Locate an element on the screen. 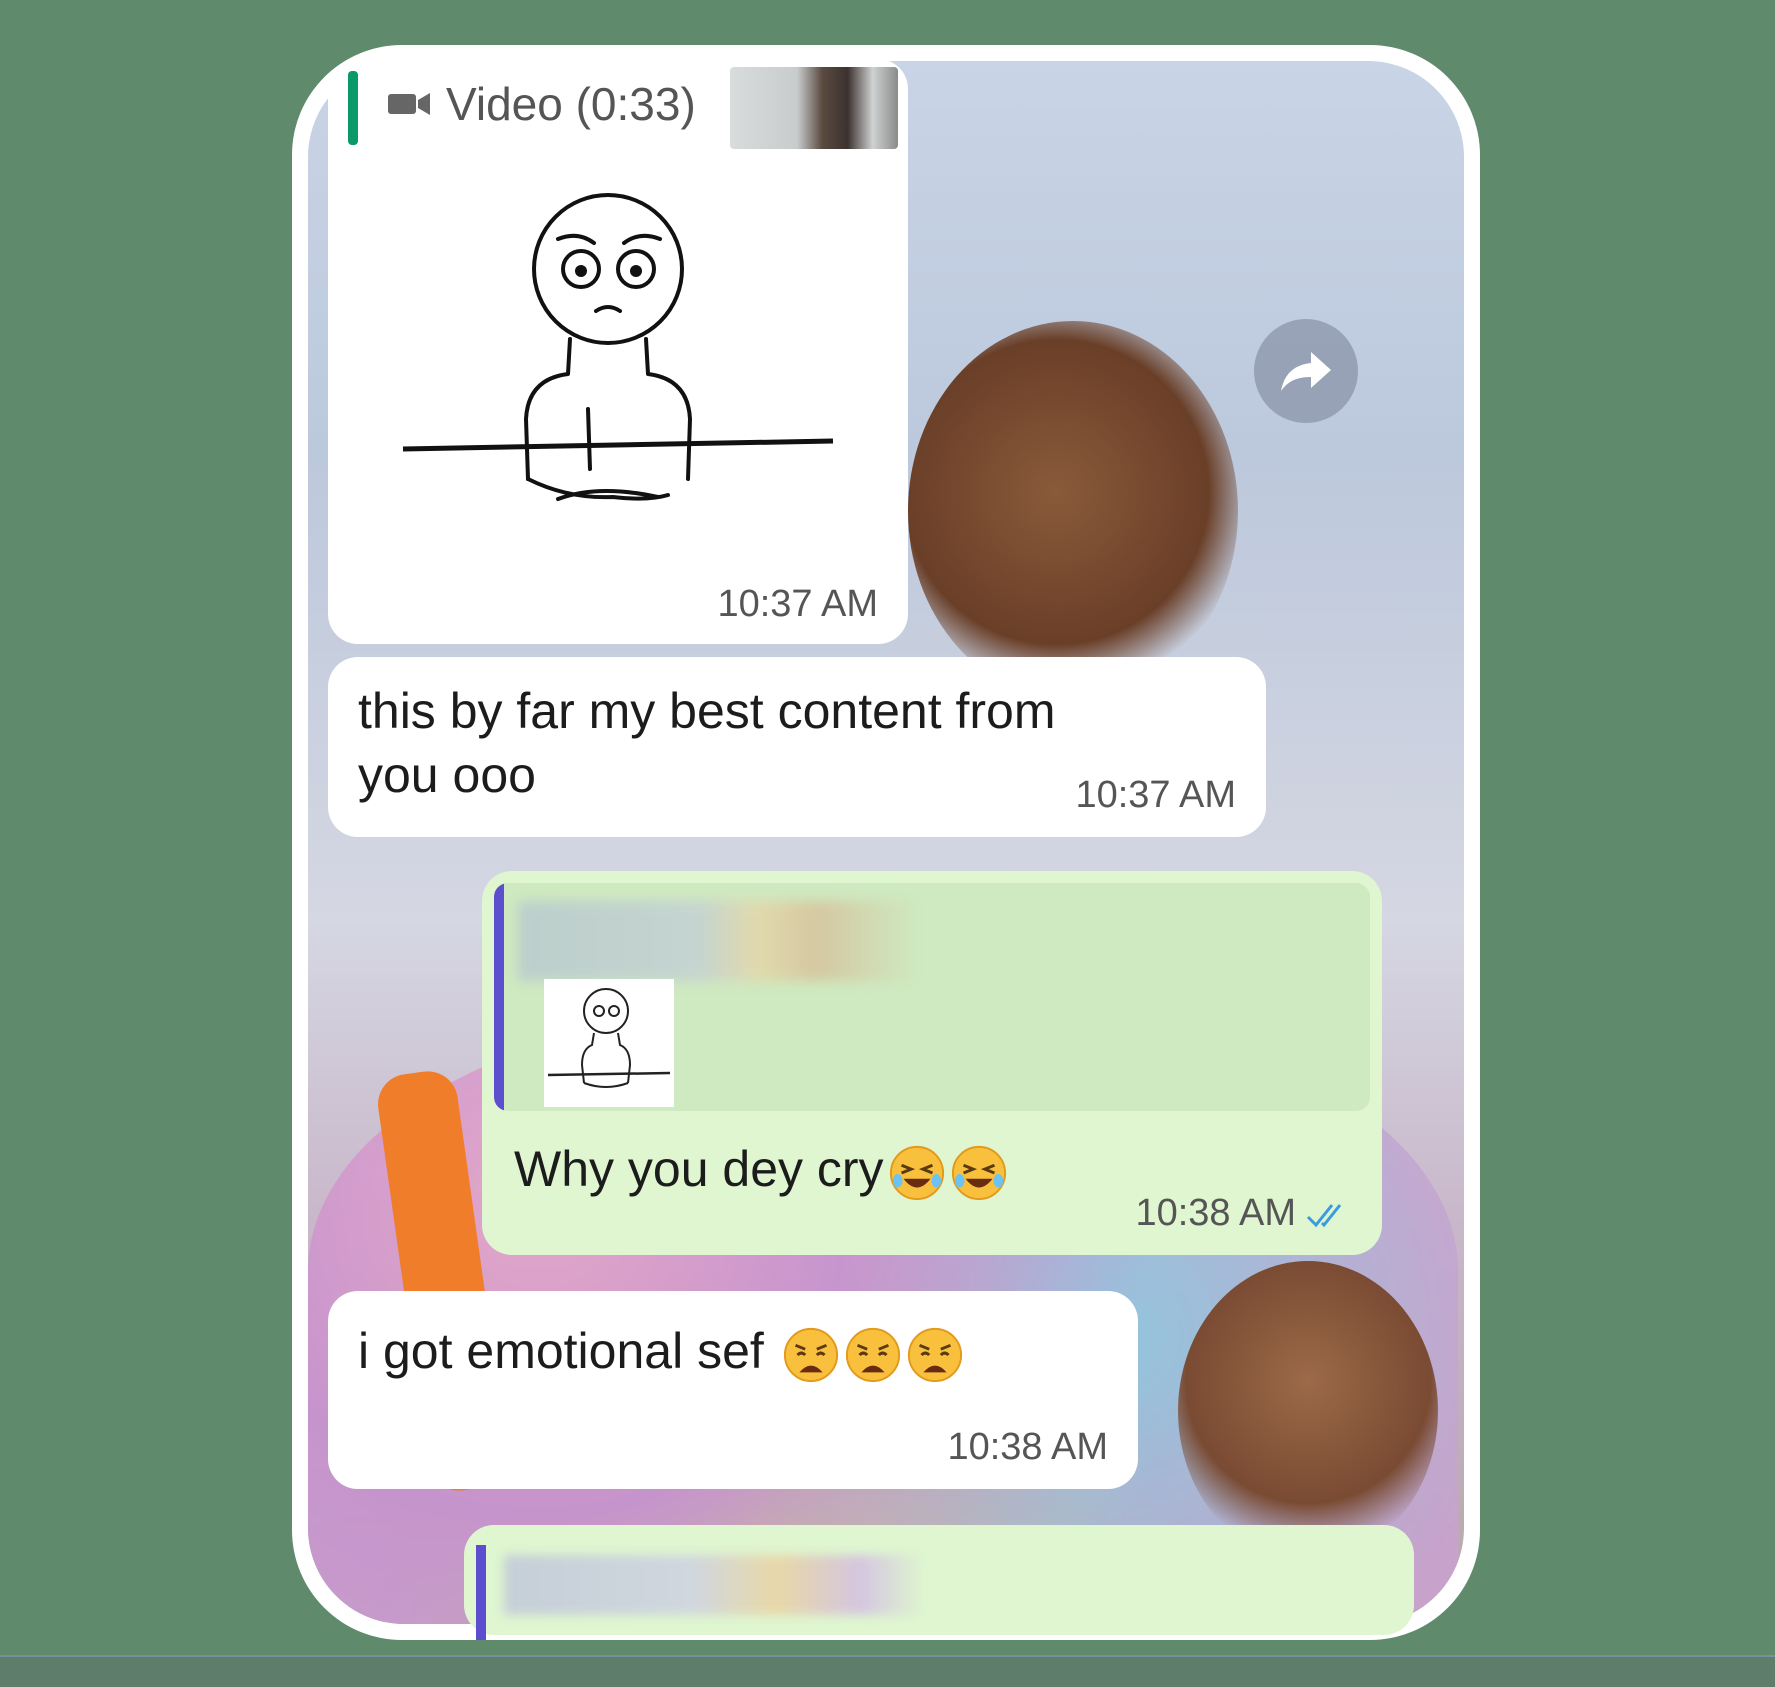 This screenshot has height=1687, width=1775. message-text-line2: you ooo is located at coordinates (447, 775).